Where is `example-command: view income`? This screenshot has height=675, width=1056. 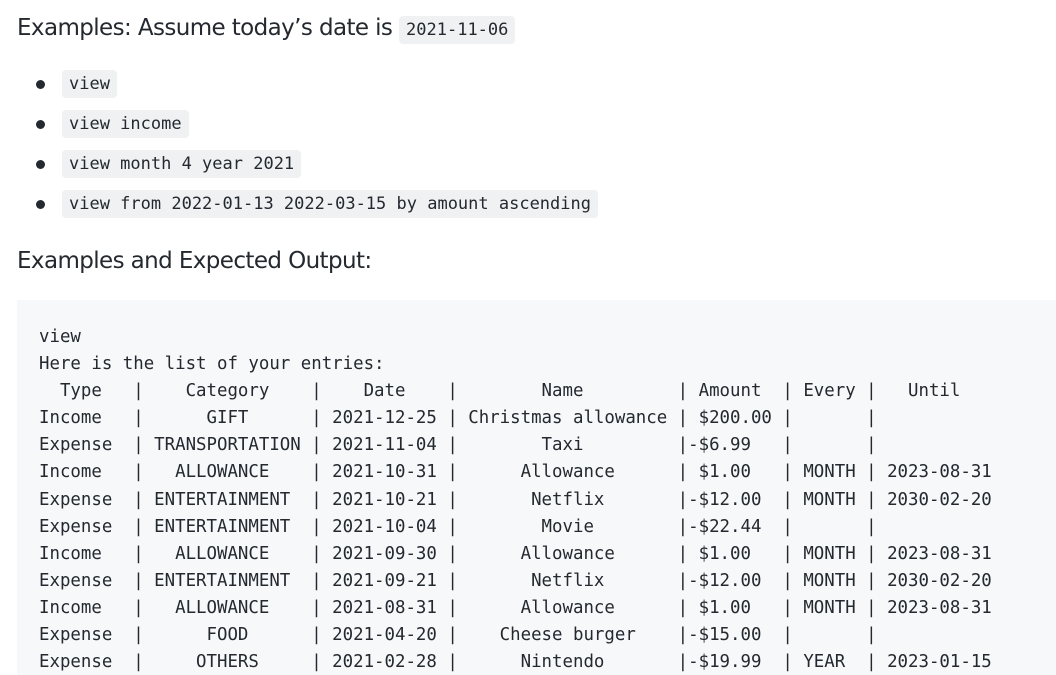
example-command: view income is located at coordinates (125, 124).